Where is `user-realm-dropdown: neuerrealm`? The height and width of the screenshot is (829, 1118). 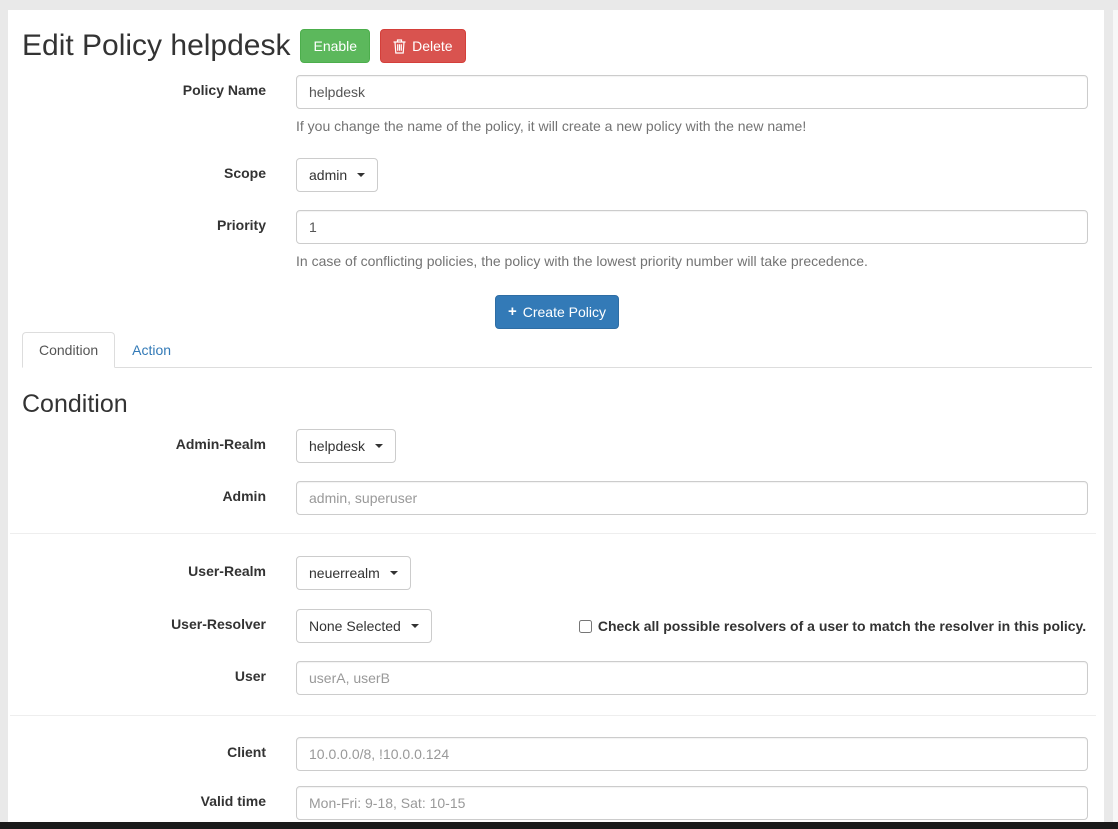
user-realm-dropdown: neuerrealm is located at coordinates (353, 573).